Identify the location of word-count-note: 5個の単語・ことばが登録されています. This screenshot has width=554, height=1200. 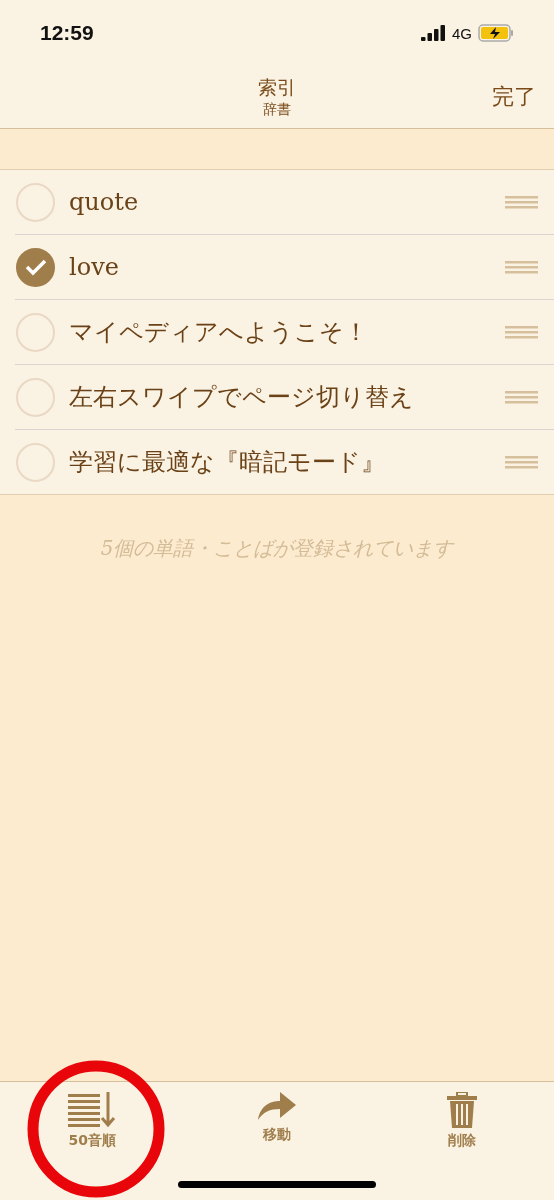
(277, 548).